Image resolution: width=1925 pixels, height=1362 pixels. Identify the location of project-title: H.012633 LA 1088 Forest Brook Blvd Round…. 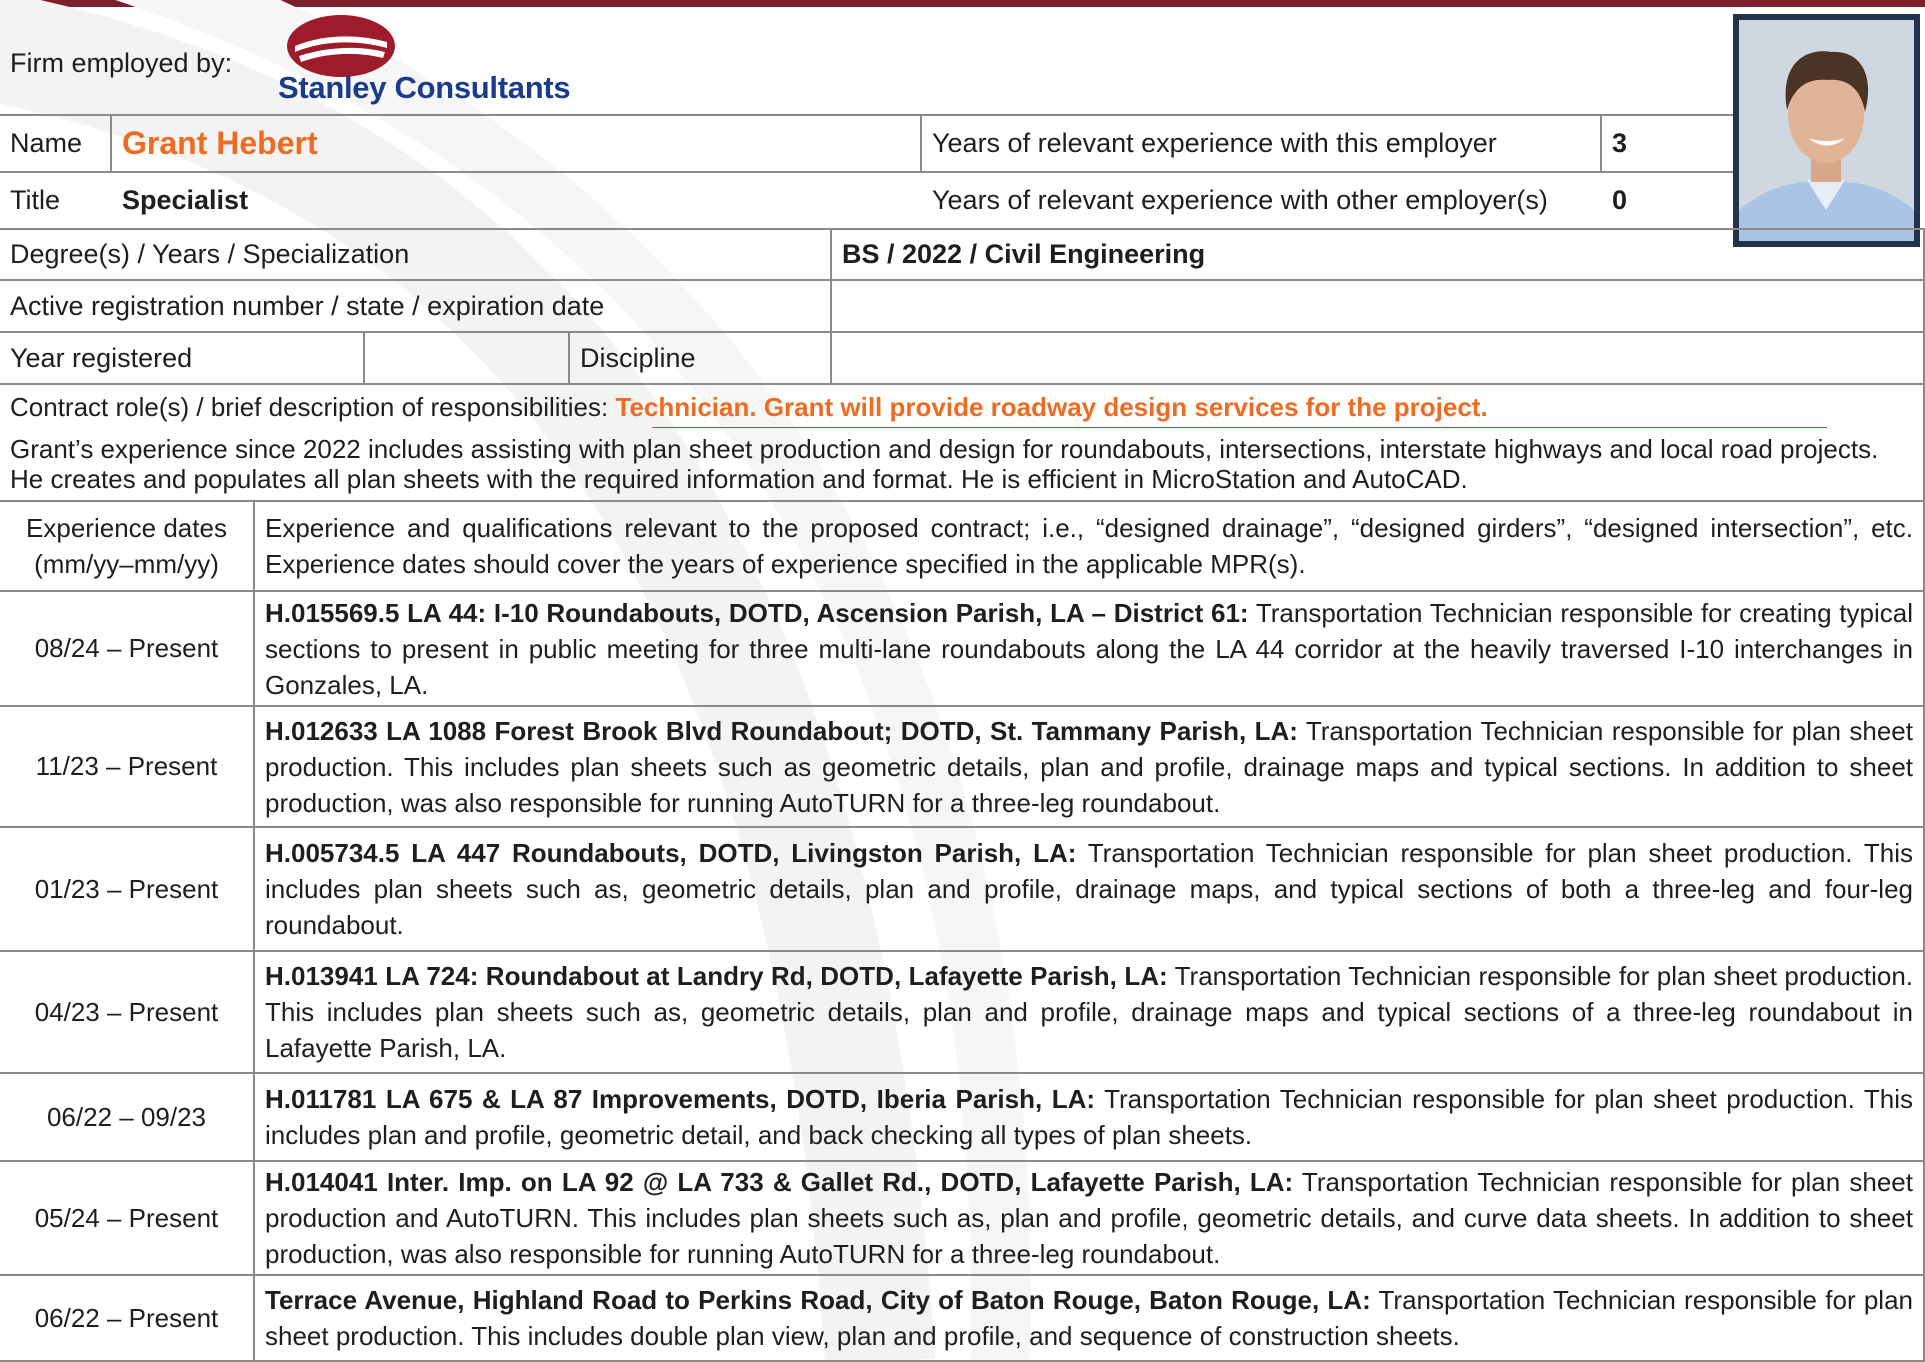
(781, 730).